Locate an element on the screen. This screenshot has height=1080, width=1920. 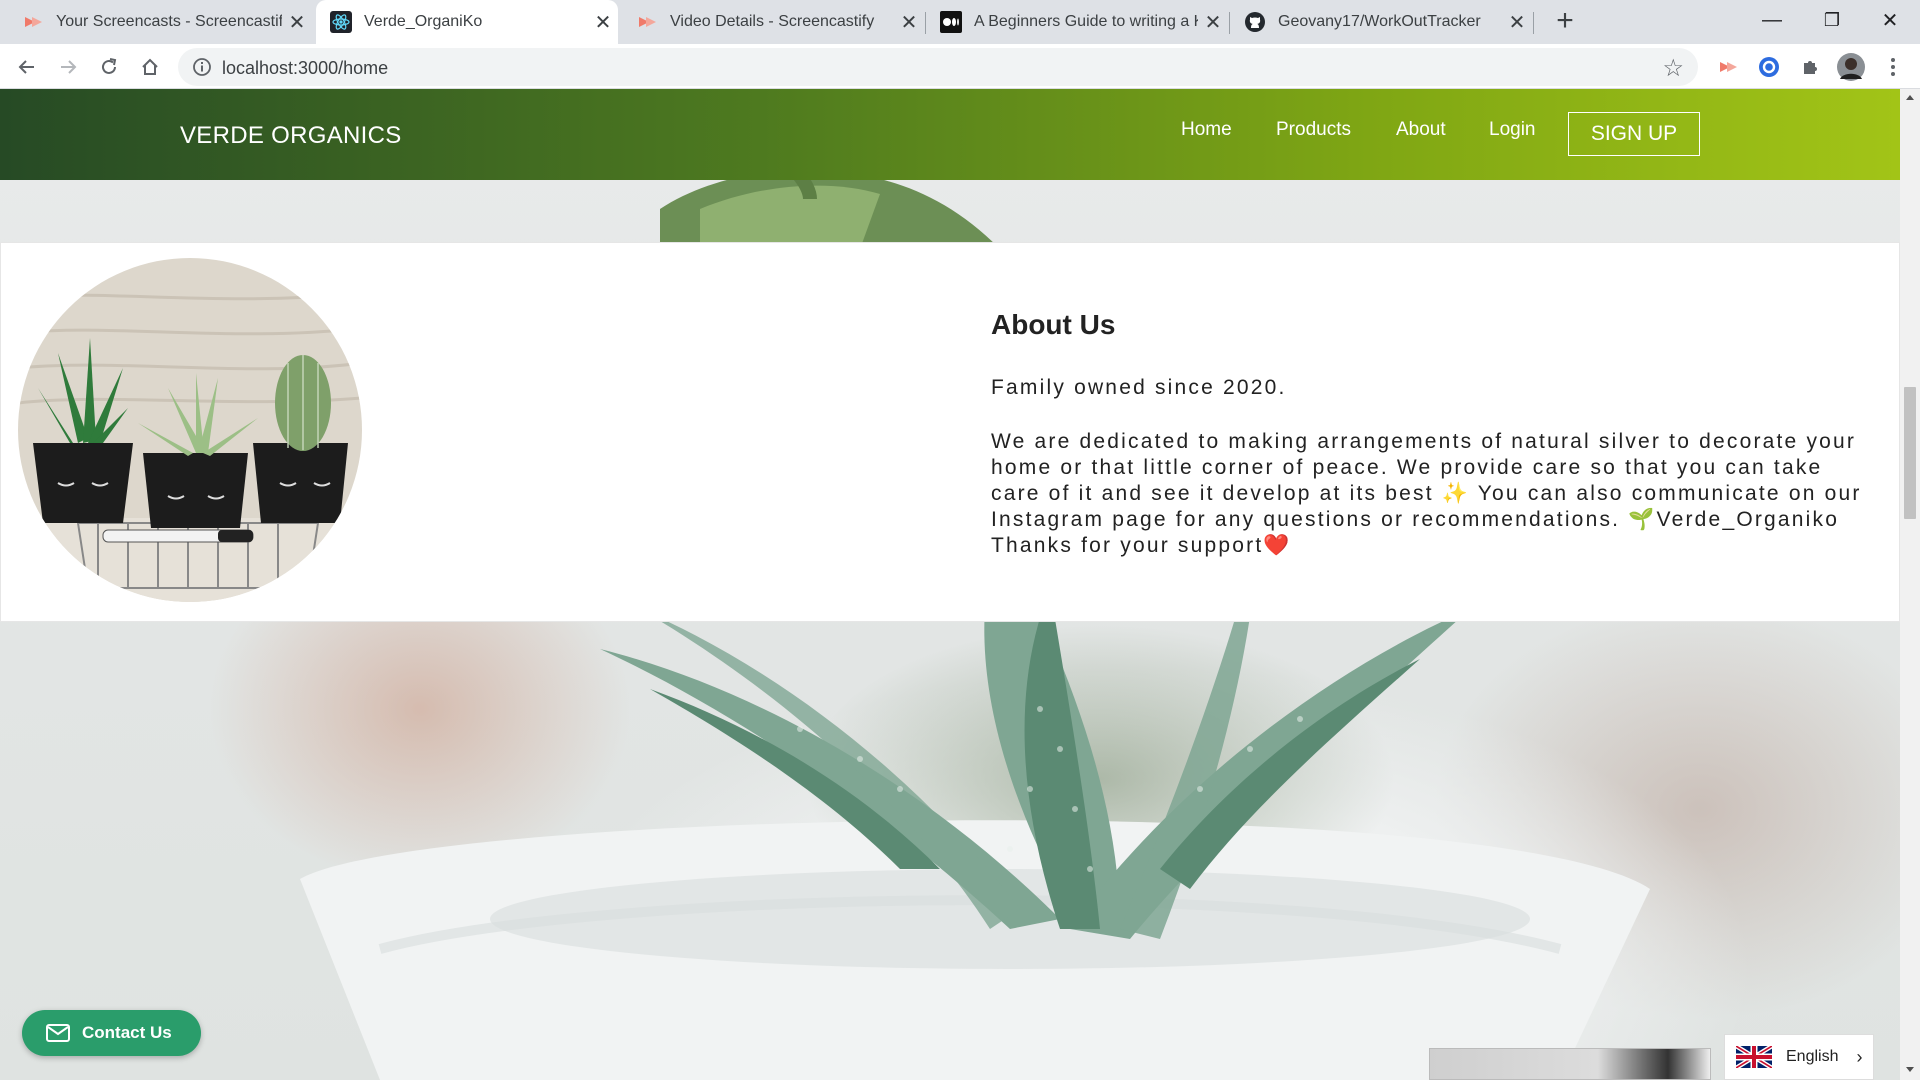
medium-icon is located at coordinates (951, 22).